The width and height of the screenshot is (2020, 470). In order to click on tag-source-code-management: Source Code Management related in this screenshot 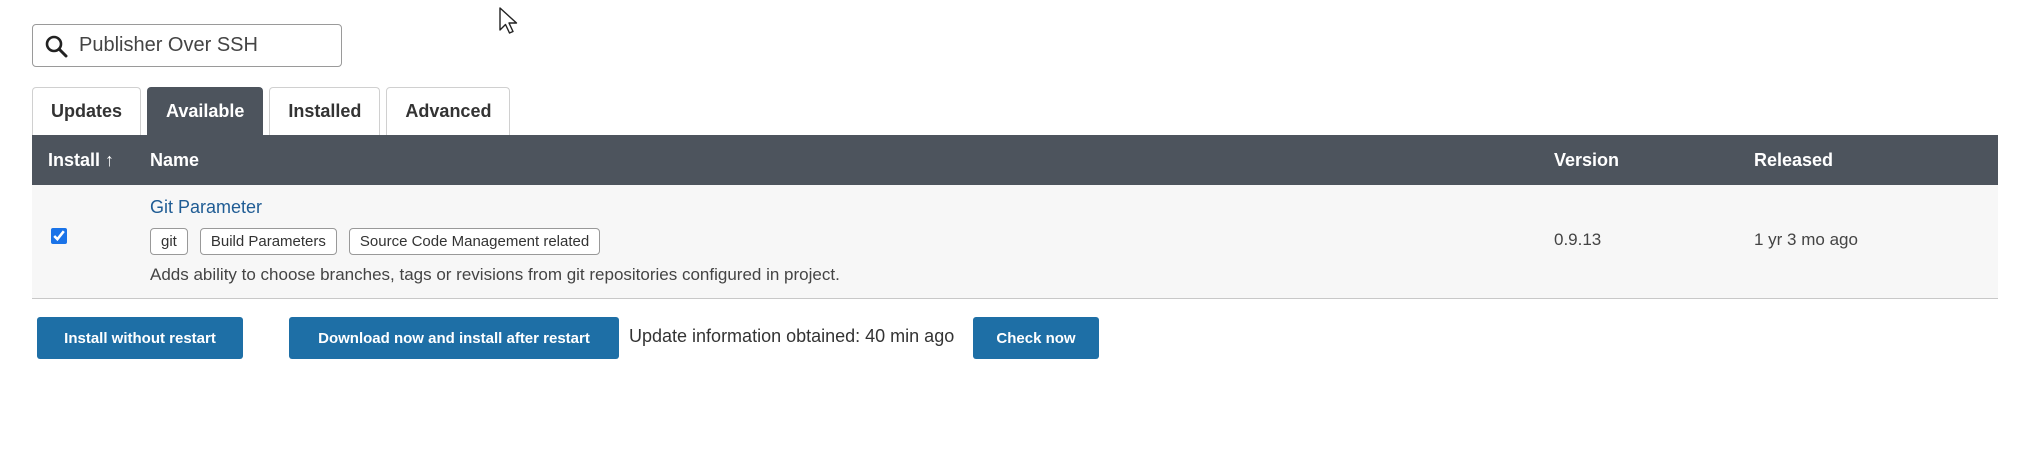, I will do `click(474, 241)`.